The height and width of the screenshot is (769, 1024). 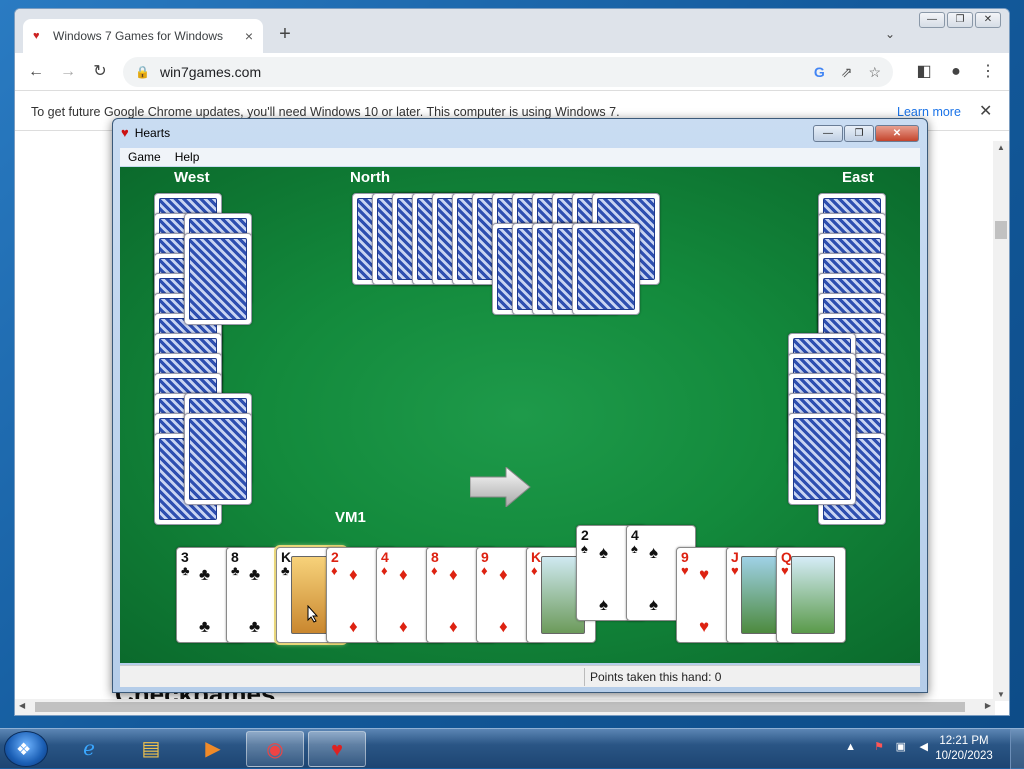 What do you see at coordinates (218, 279) in the screenshot?
I see `west-card-back` at bounding box center [218, 279].